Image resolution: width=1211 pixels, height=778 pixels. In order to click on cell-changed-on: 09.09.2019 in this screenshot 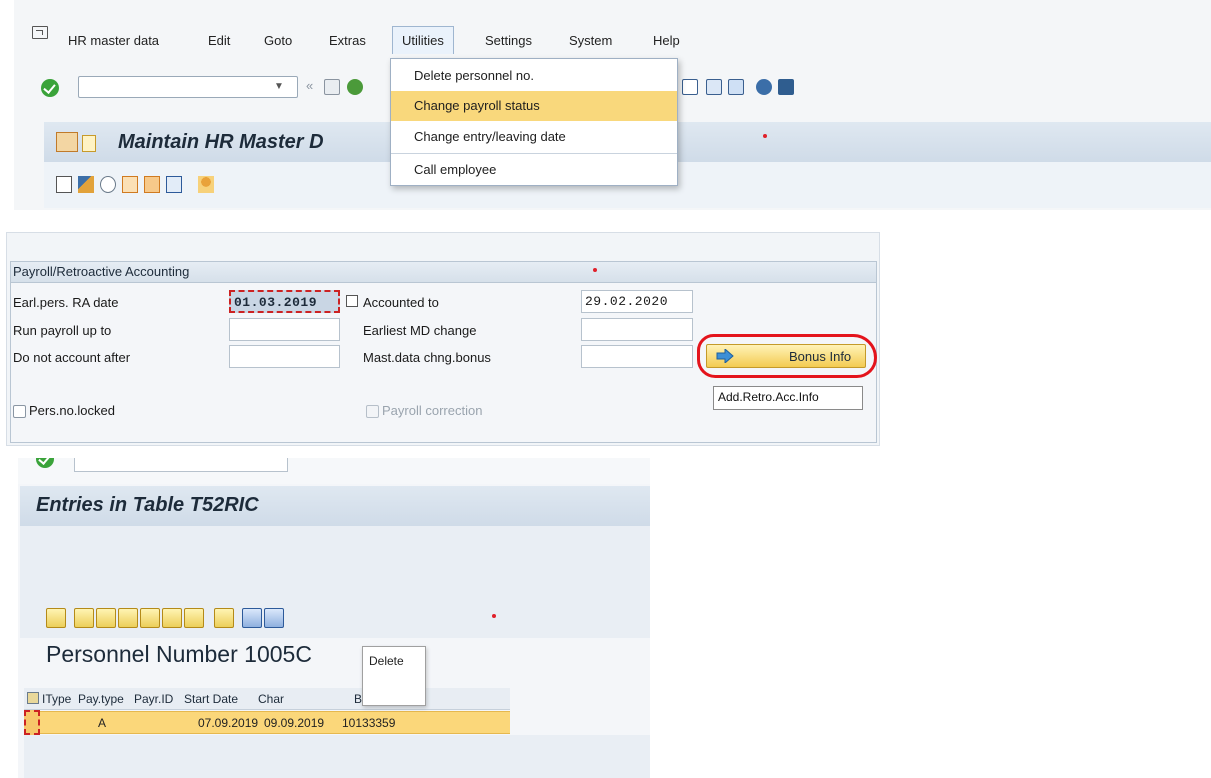, I will do `click(294, 723)`.